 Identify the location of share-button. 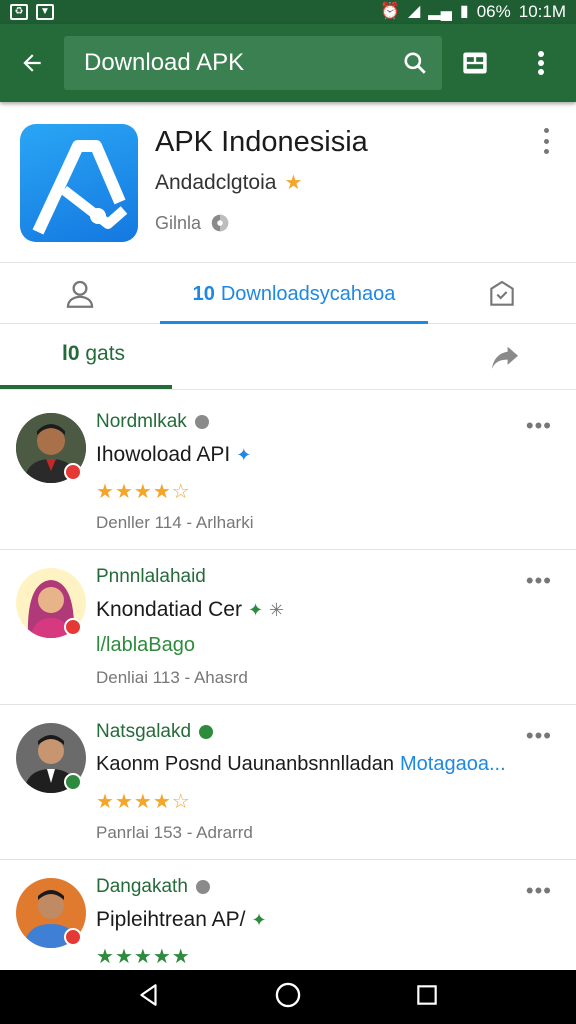
(505, 357).